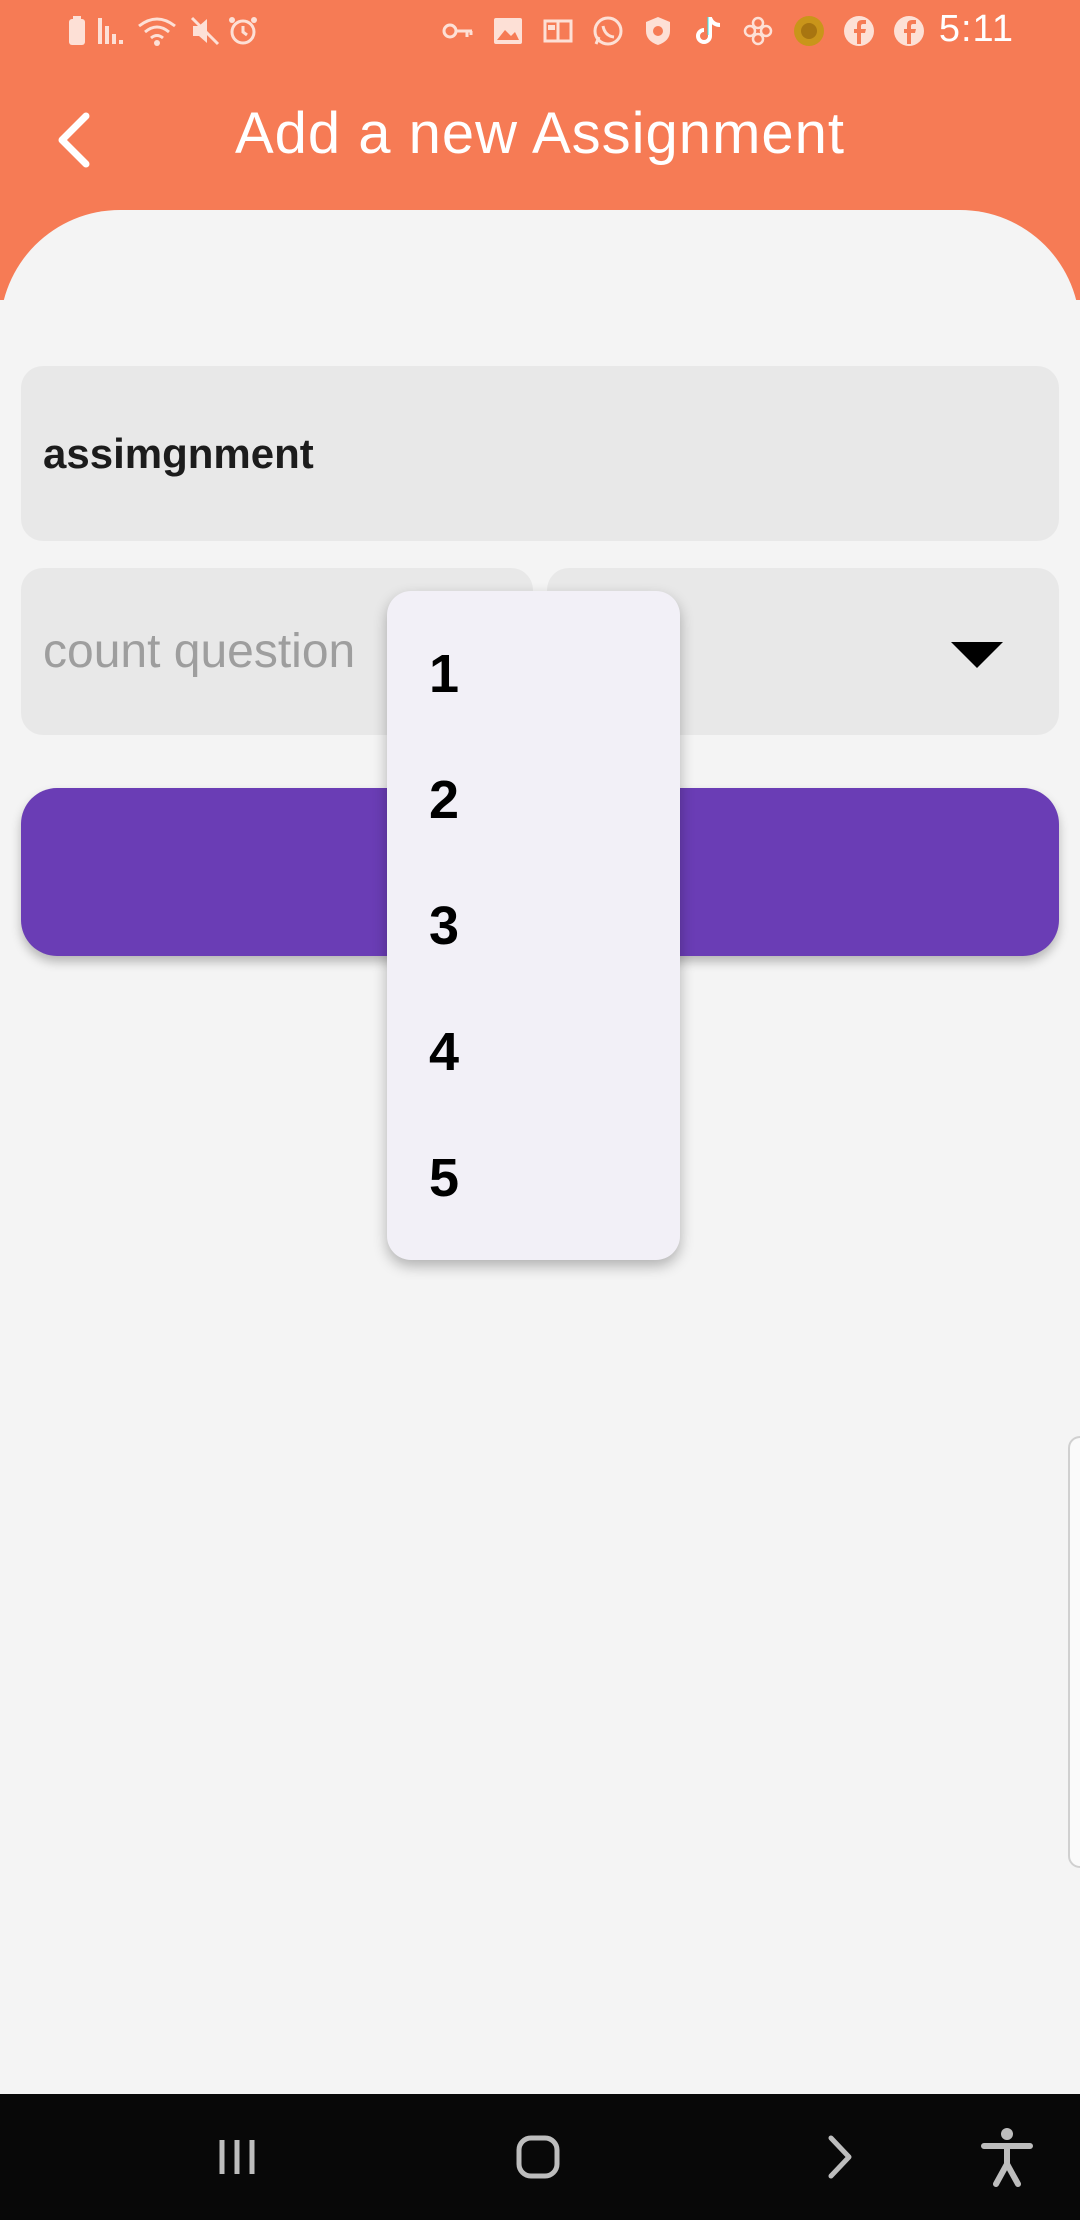  What do you see at coordinates (658, 31) in the screenshot?
I see `shield-icon` at bounding box center [658, 31].